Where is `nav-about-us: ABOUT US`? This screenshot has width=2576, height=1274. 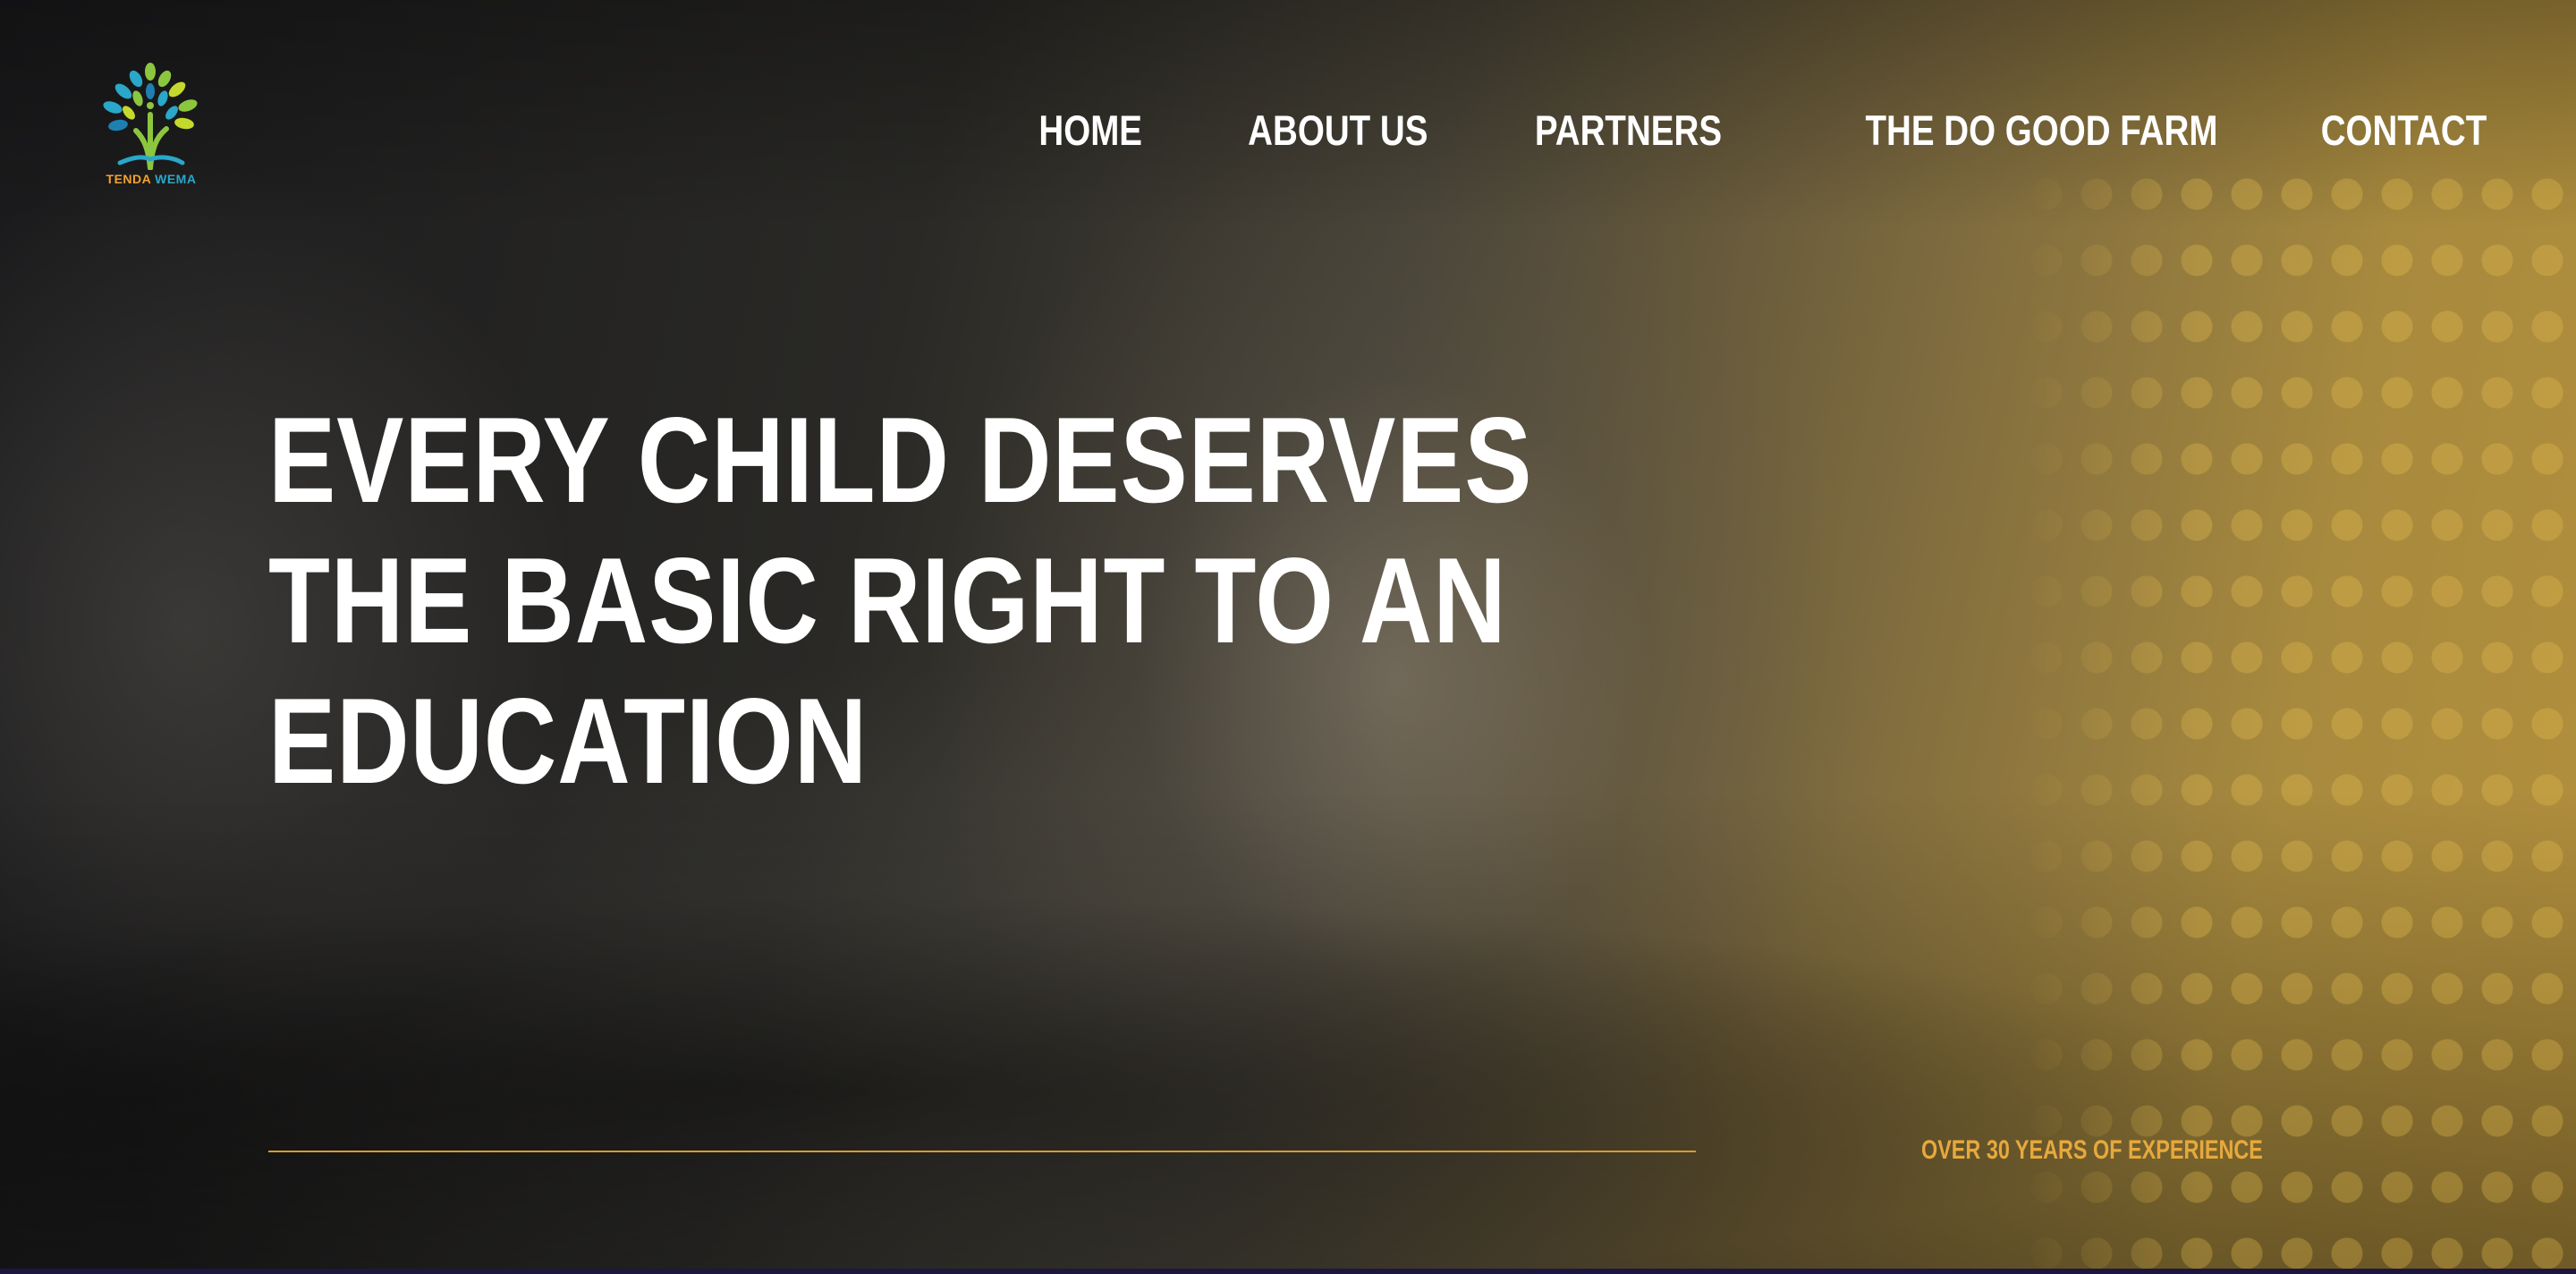
nav-about-us: ABOUT US is located at coordinates (1338, 130).